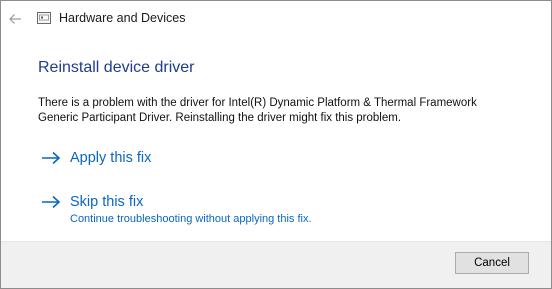  I want to click on apply-fix-label: Apply this fix, so click(110, 158).